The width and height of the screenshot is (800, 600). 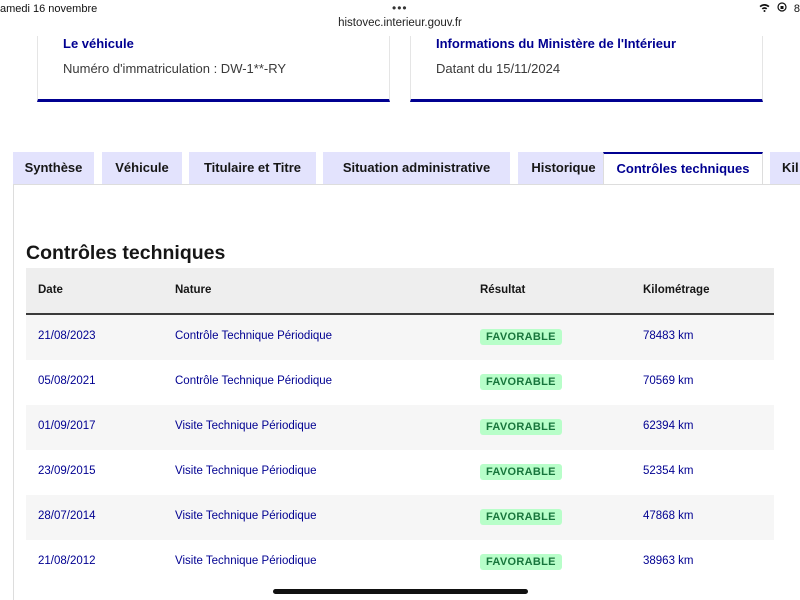 What do you see at coordinates (503, 290) in the screenshot?
I see `header-result: Résultat` at bounding box center [503, 290].